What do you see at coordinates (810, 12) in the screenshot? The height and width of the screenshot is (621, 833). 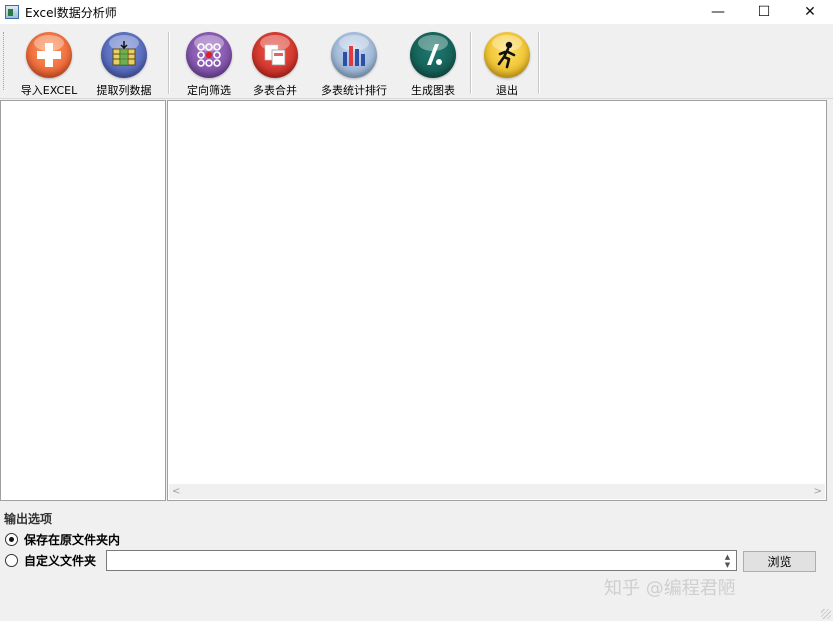 I see `close-button: ✕` at bounding box center [810, 12].